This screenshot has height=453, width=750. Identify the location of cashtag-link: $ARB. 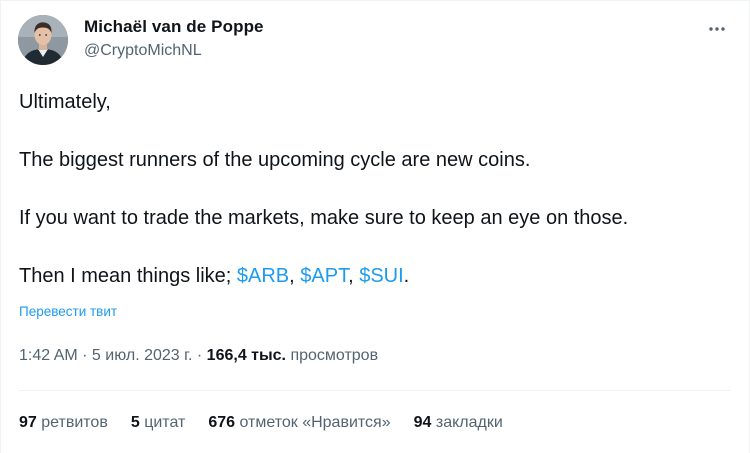
(263, 276).